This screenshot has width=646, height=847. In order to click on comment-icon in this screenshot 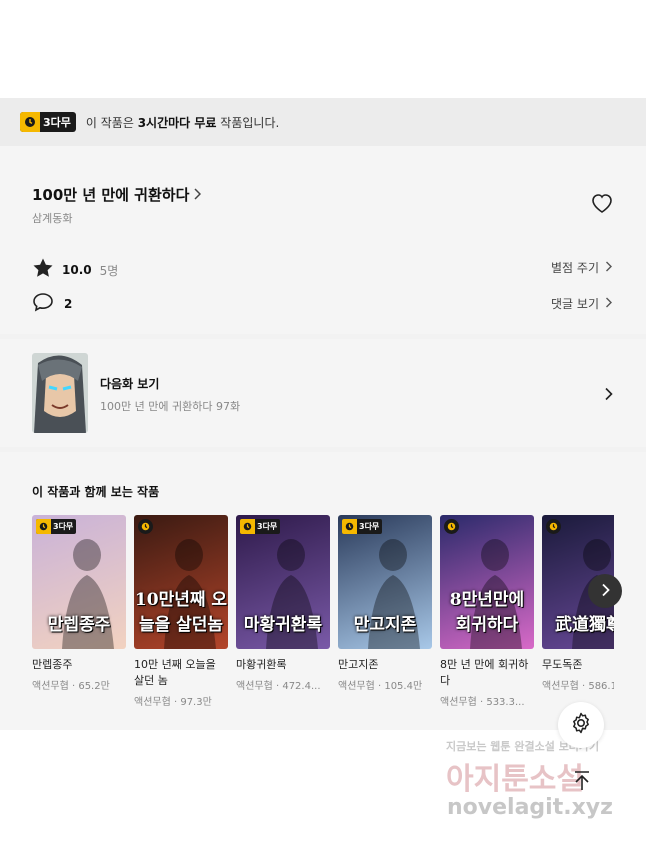, I will do `click(43, 304)`.